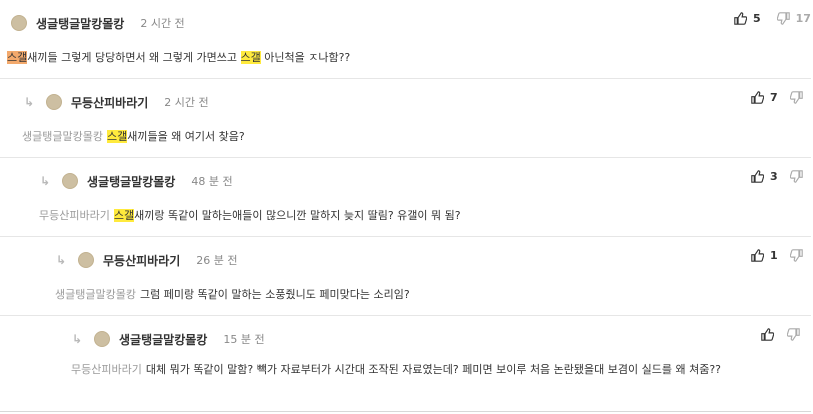 The width and height of the screenshot is (813, 414). Describe the element at coordinates (305, 57) in the screenshot. I see `comment-text: 아닌척을 ㅈ나함??` at that location.